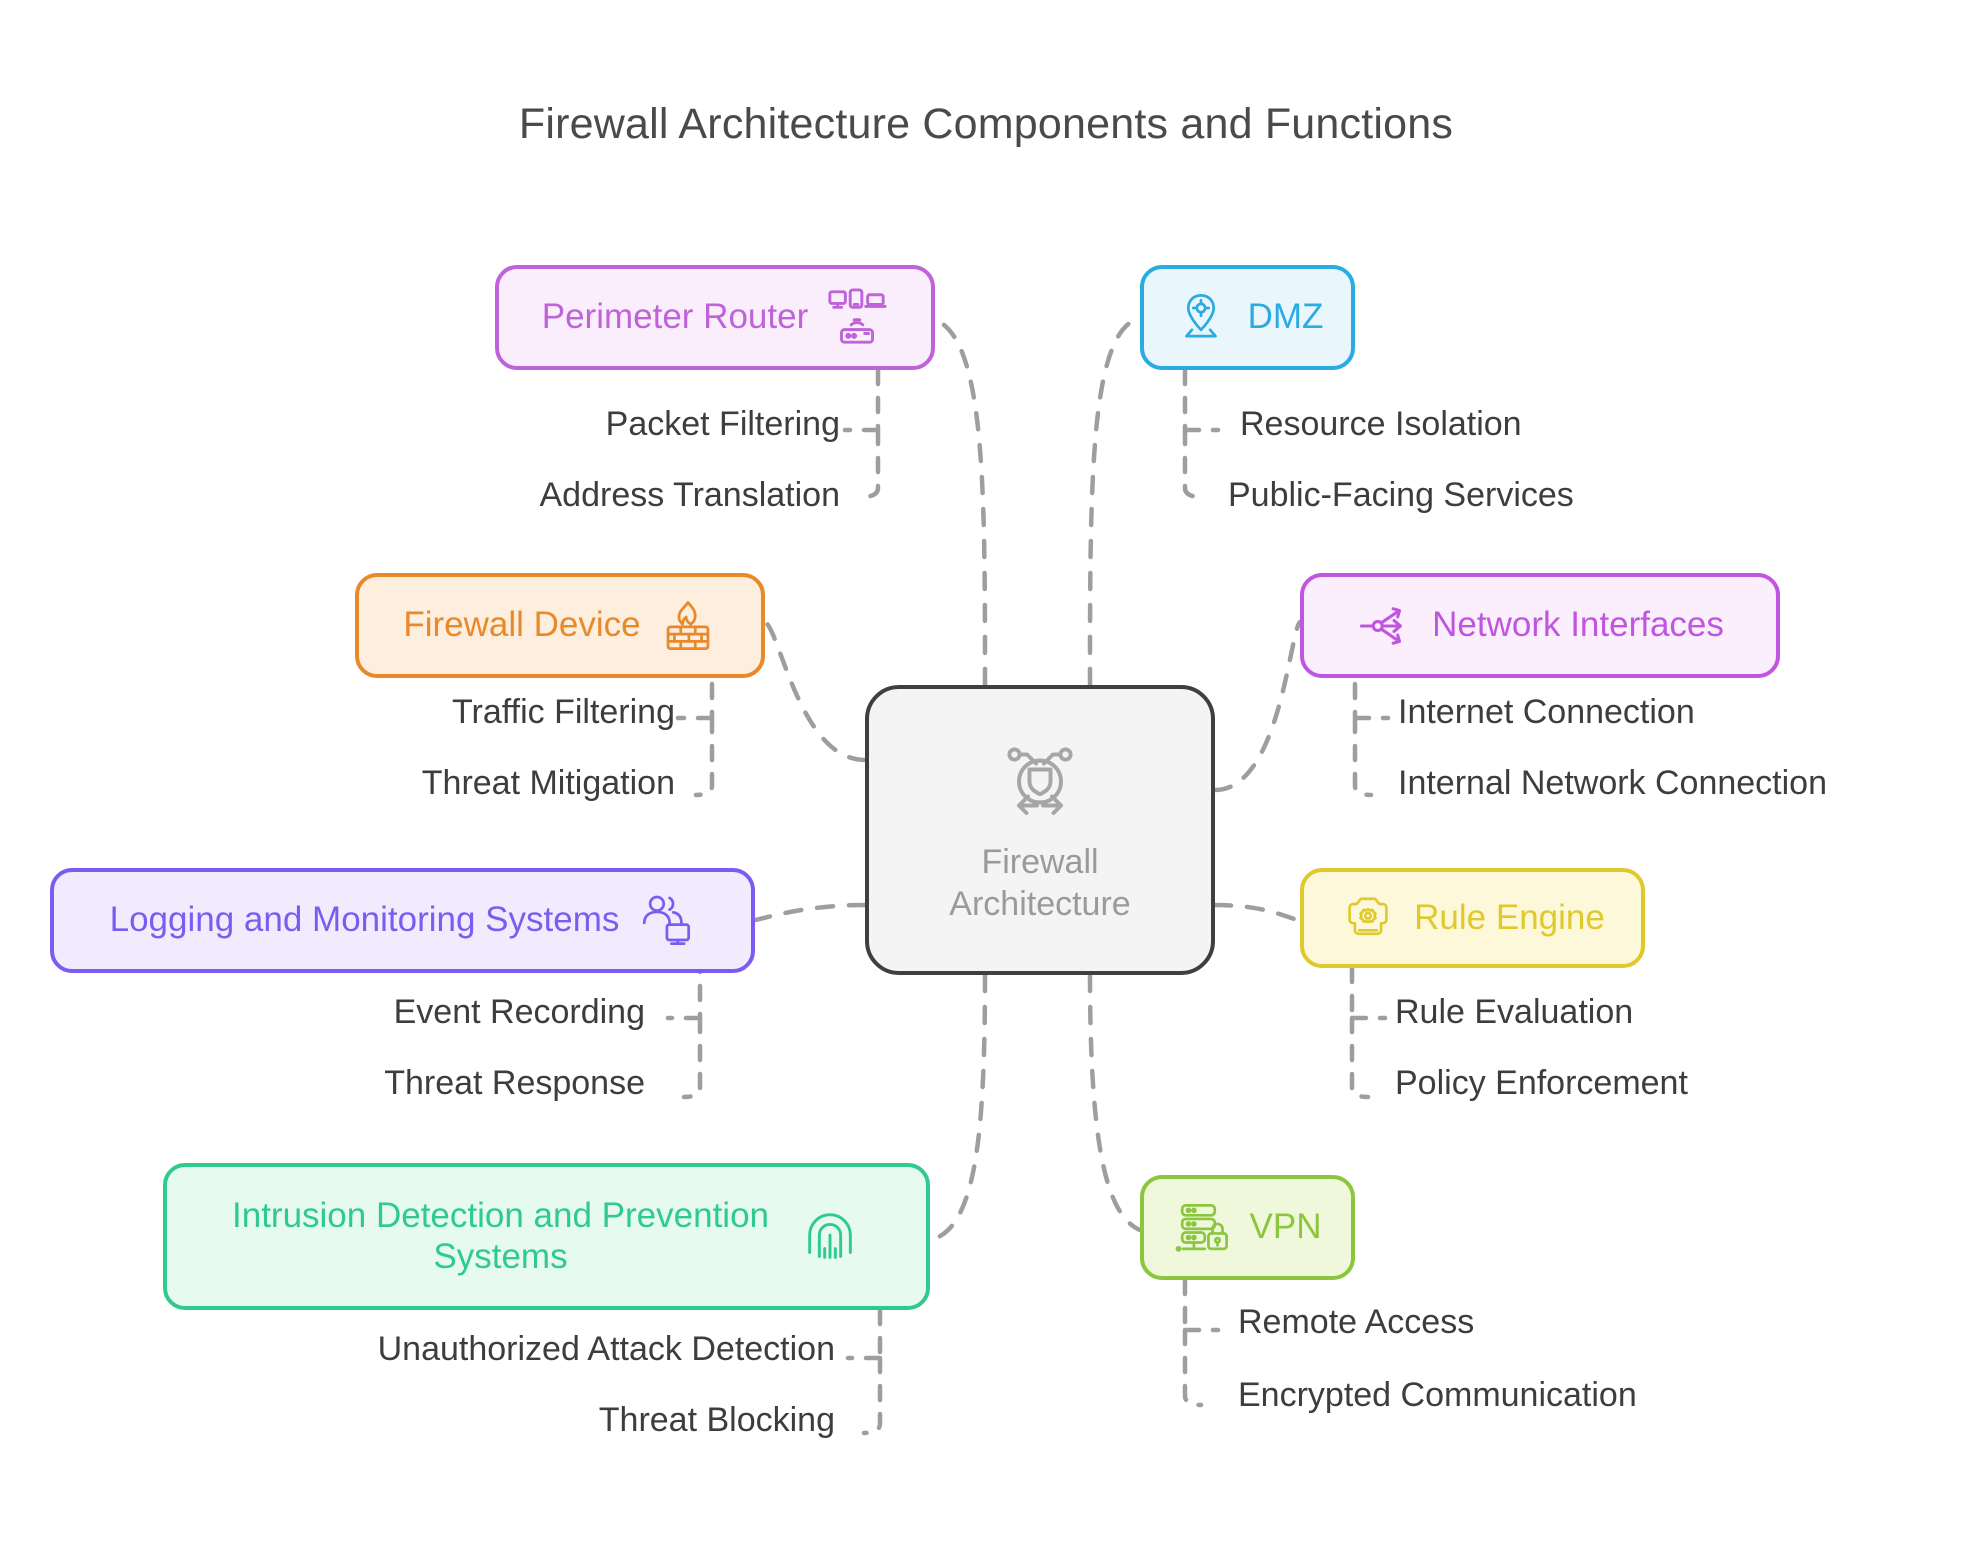 This screenshot has width=1972, height=1552. I want to click on engine-gear-icon, so click(1368, 918).